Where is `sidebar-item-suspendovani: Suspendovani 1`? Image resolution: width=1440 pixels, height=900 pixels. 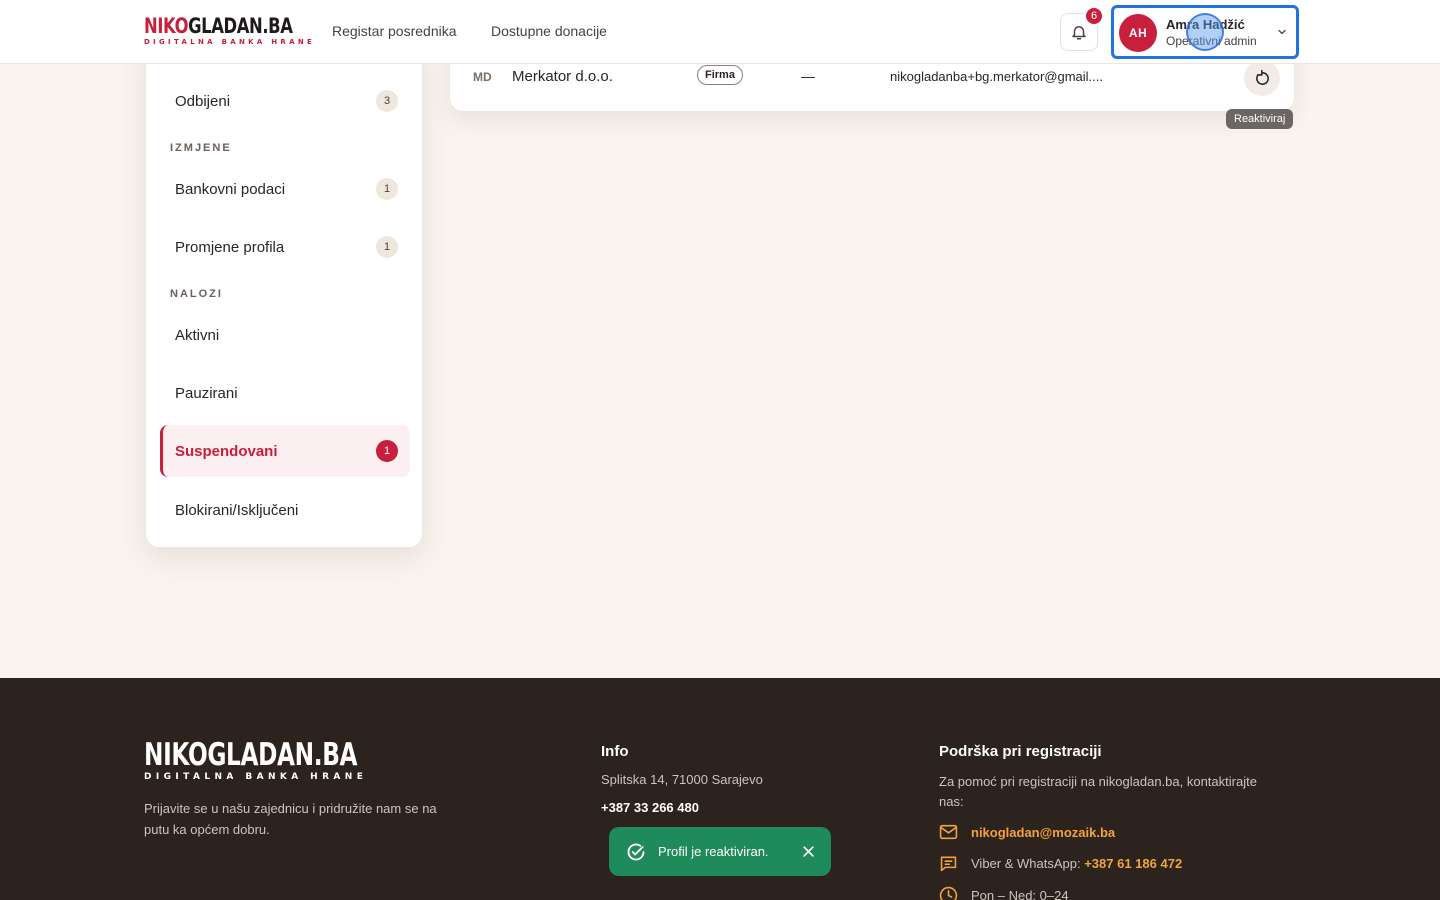 sidebar-item-suspendovani: Suspendovani 1 is located at coordinates (285, 451).